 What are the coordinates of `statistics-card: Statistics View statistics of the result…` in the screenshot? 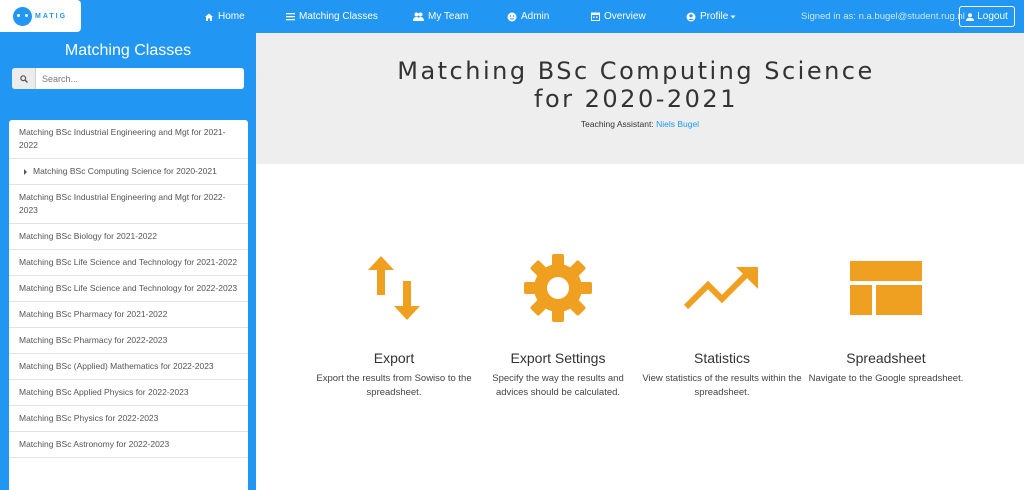 It's located at (722, 324).